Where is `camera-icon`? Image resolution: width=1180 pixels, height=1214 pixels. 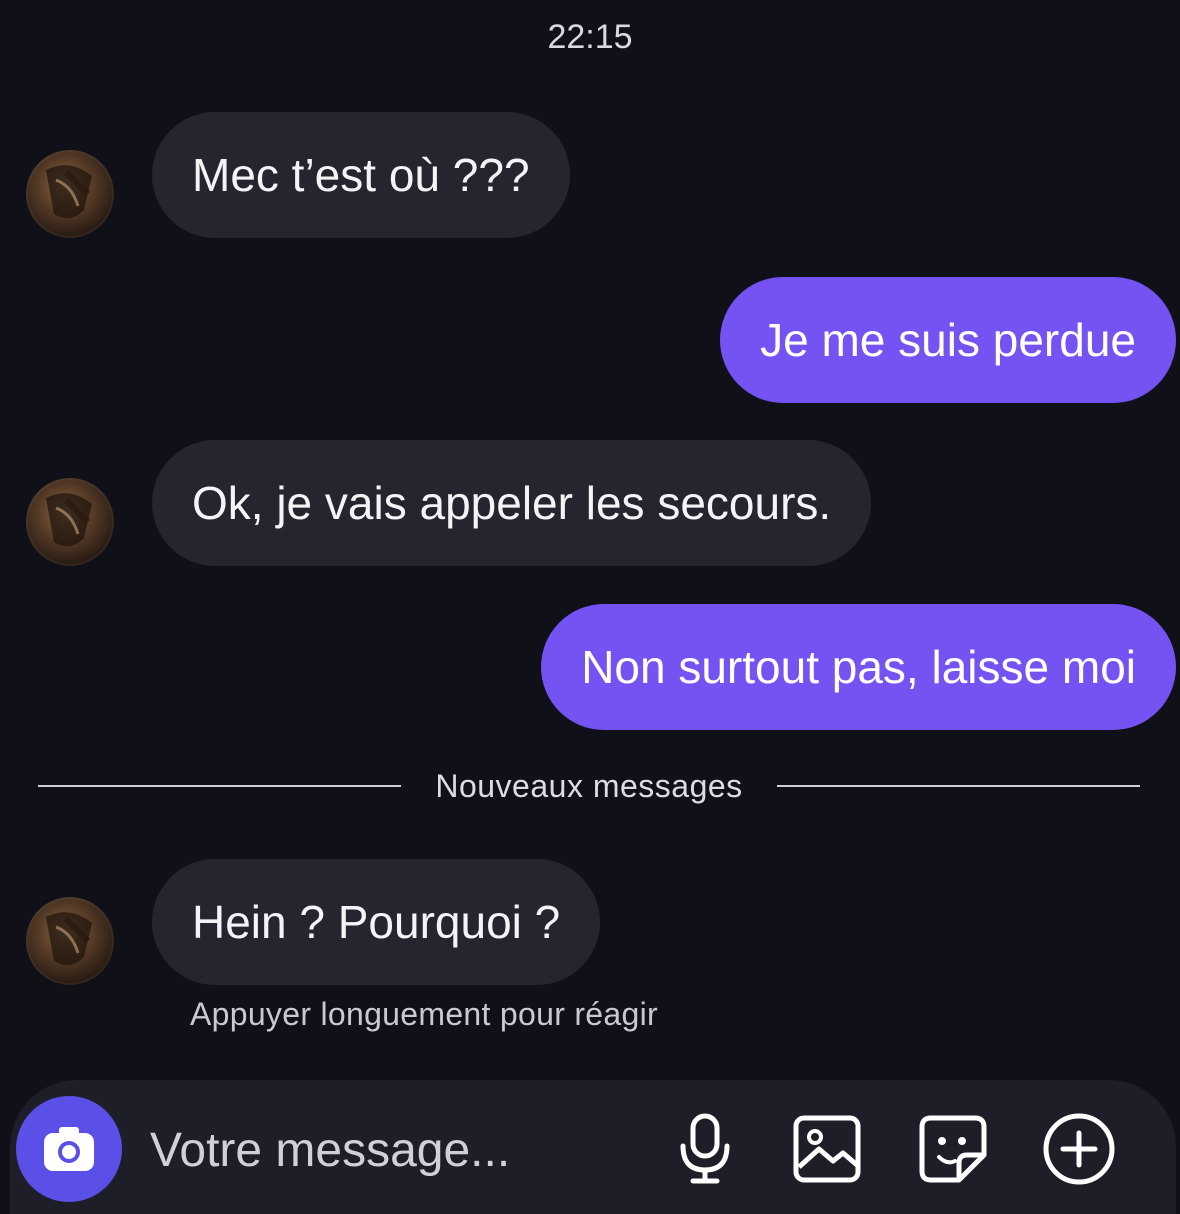
camera-icon is located at coordinates (69, 1149).